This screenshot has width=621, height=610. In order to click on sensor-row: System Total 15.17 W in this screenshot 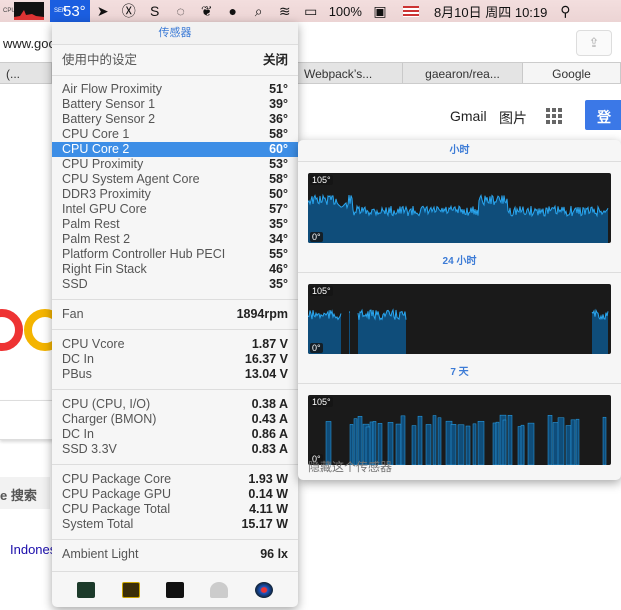, I will do `click(175, 524)`.